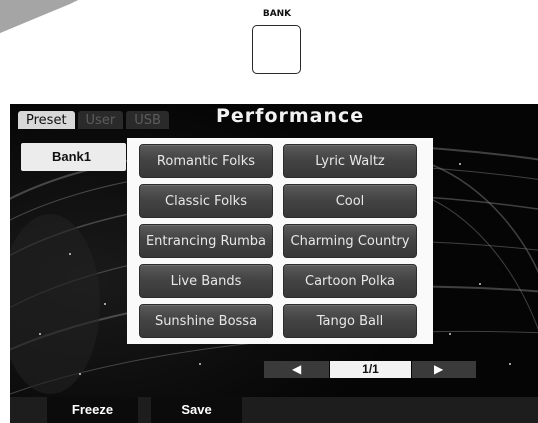 The width and height of the screenshot is (538, 423). What do you see at coordinates (350, 161) in the screenshot?
I see `song-button-lyric-waltz: Lyric Waltz` at bounding box center [350, 161].